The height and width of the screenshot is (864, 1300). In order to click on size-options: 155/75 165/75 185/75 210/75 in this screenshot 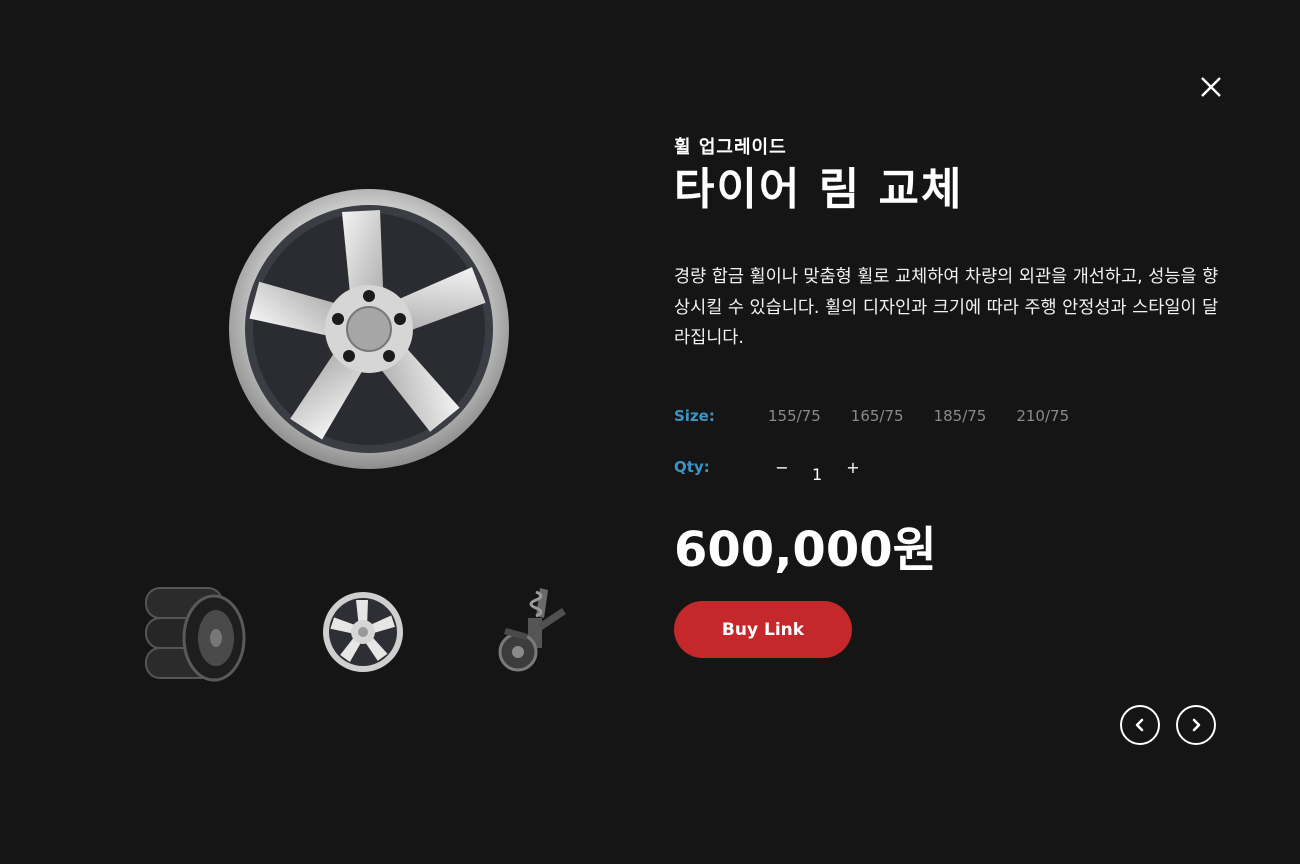, I will do `click(918, 416)`.